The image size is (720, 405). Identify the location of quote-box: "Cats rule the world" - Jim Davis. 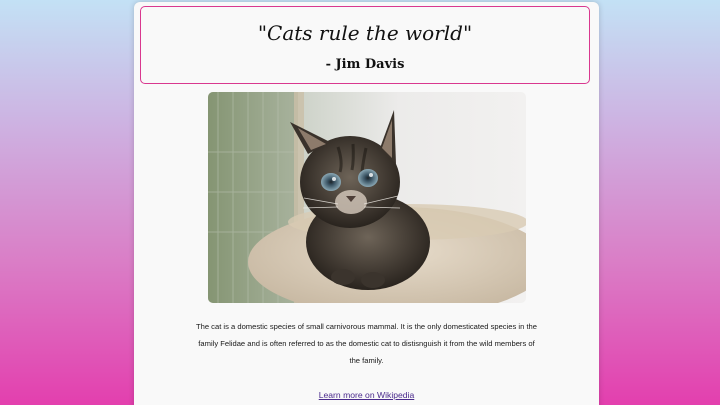
(365, 45).